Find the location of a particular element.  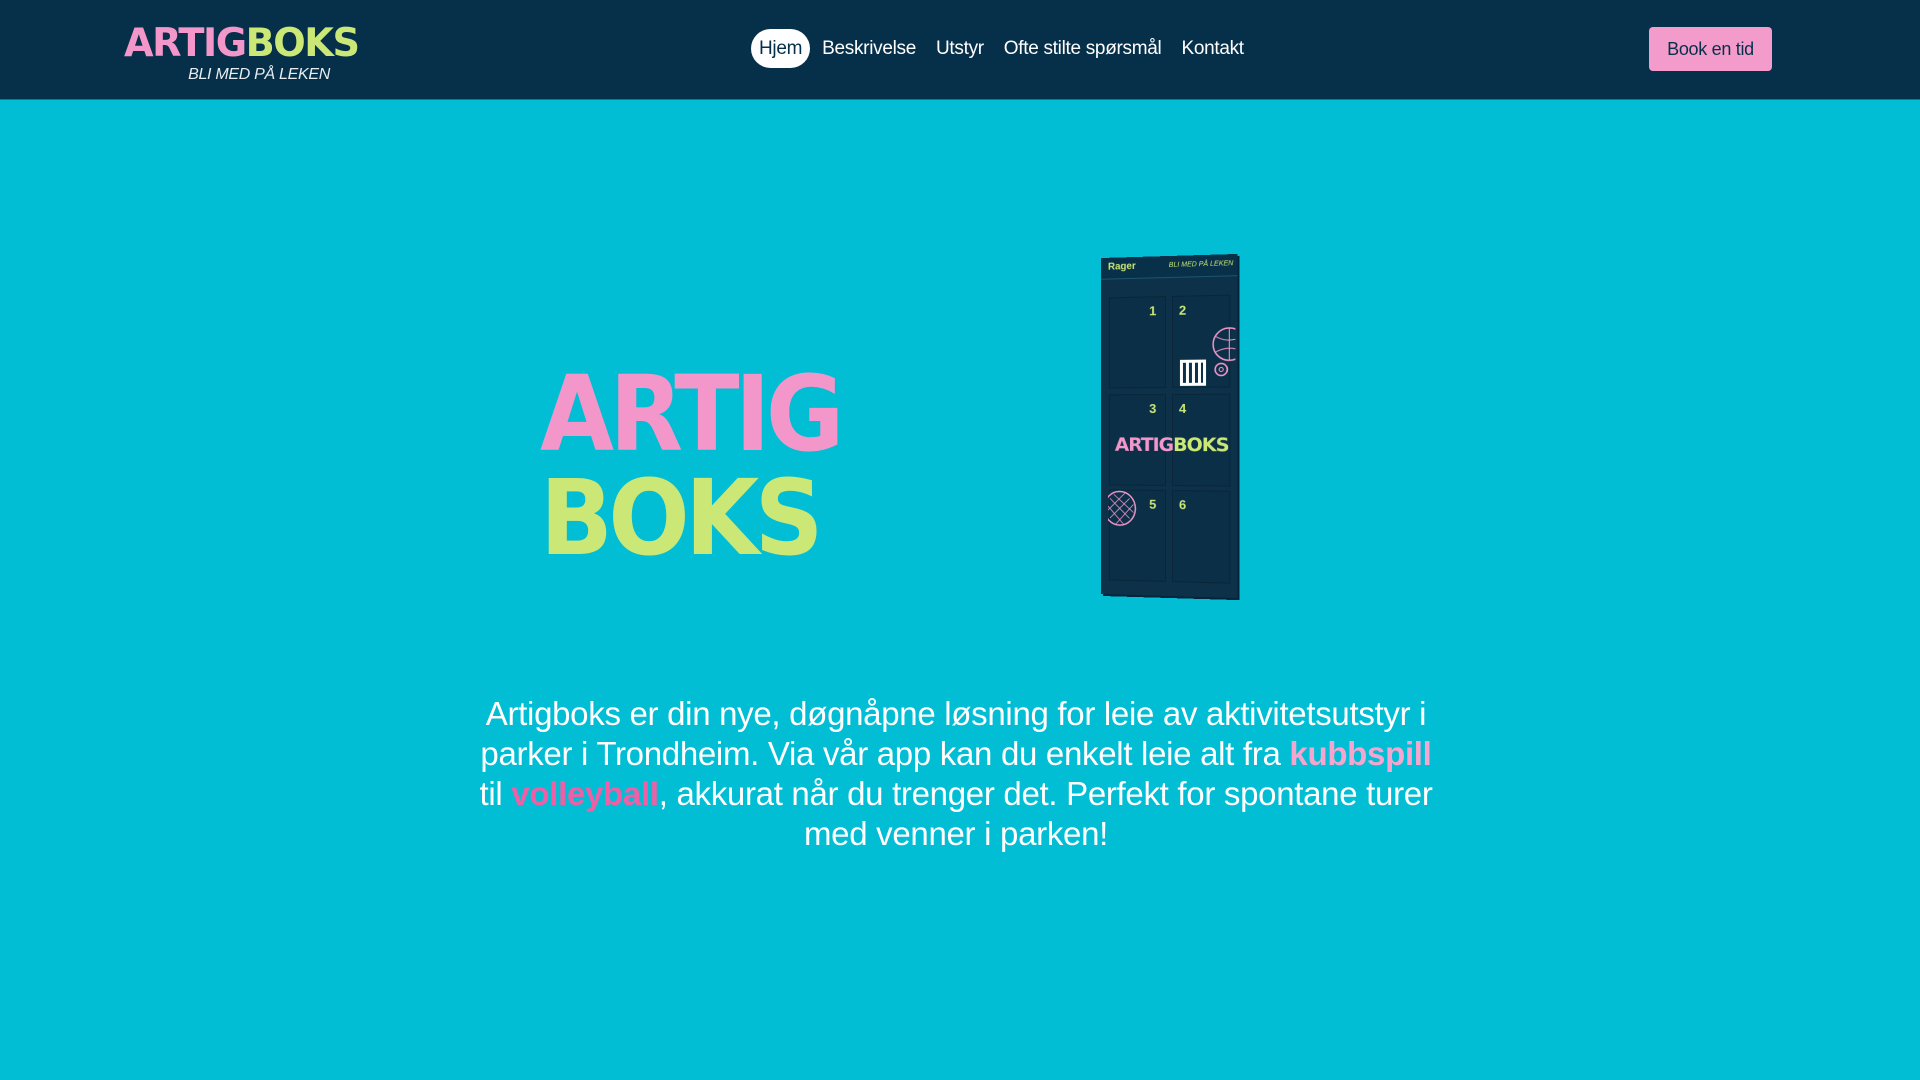

book-appointment-button: Book en tid is located at coordinates (1710, 49).